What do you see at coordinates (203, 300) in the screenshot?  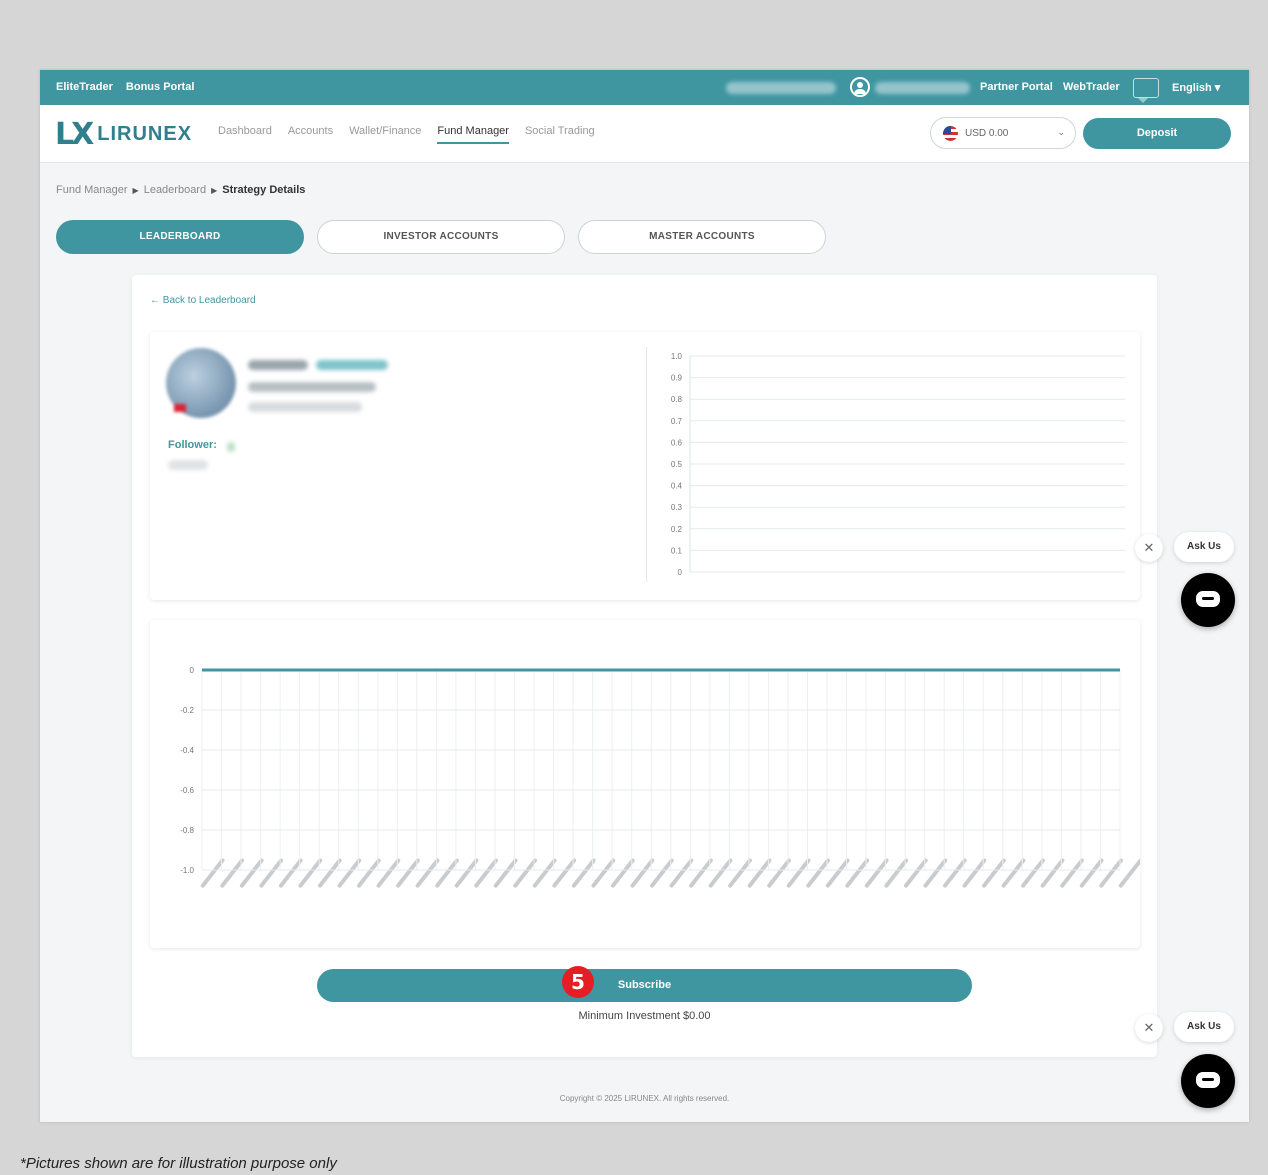 I see `back-to-leaderboard-link: ← Back to Leaderboard` at bounding box center [203, 300].